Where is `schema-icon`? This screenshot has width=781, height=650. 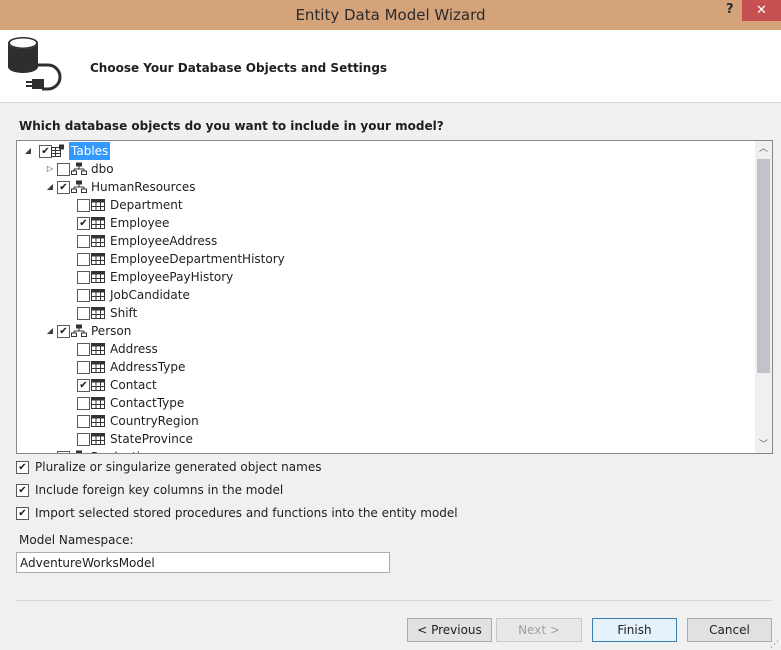
schema-icon is located at coordinates (79, 451).